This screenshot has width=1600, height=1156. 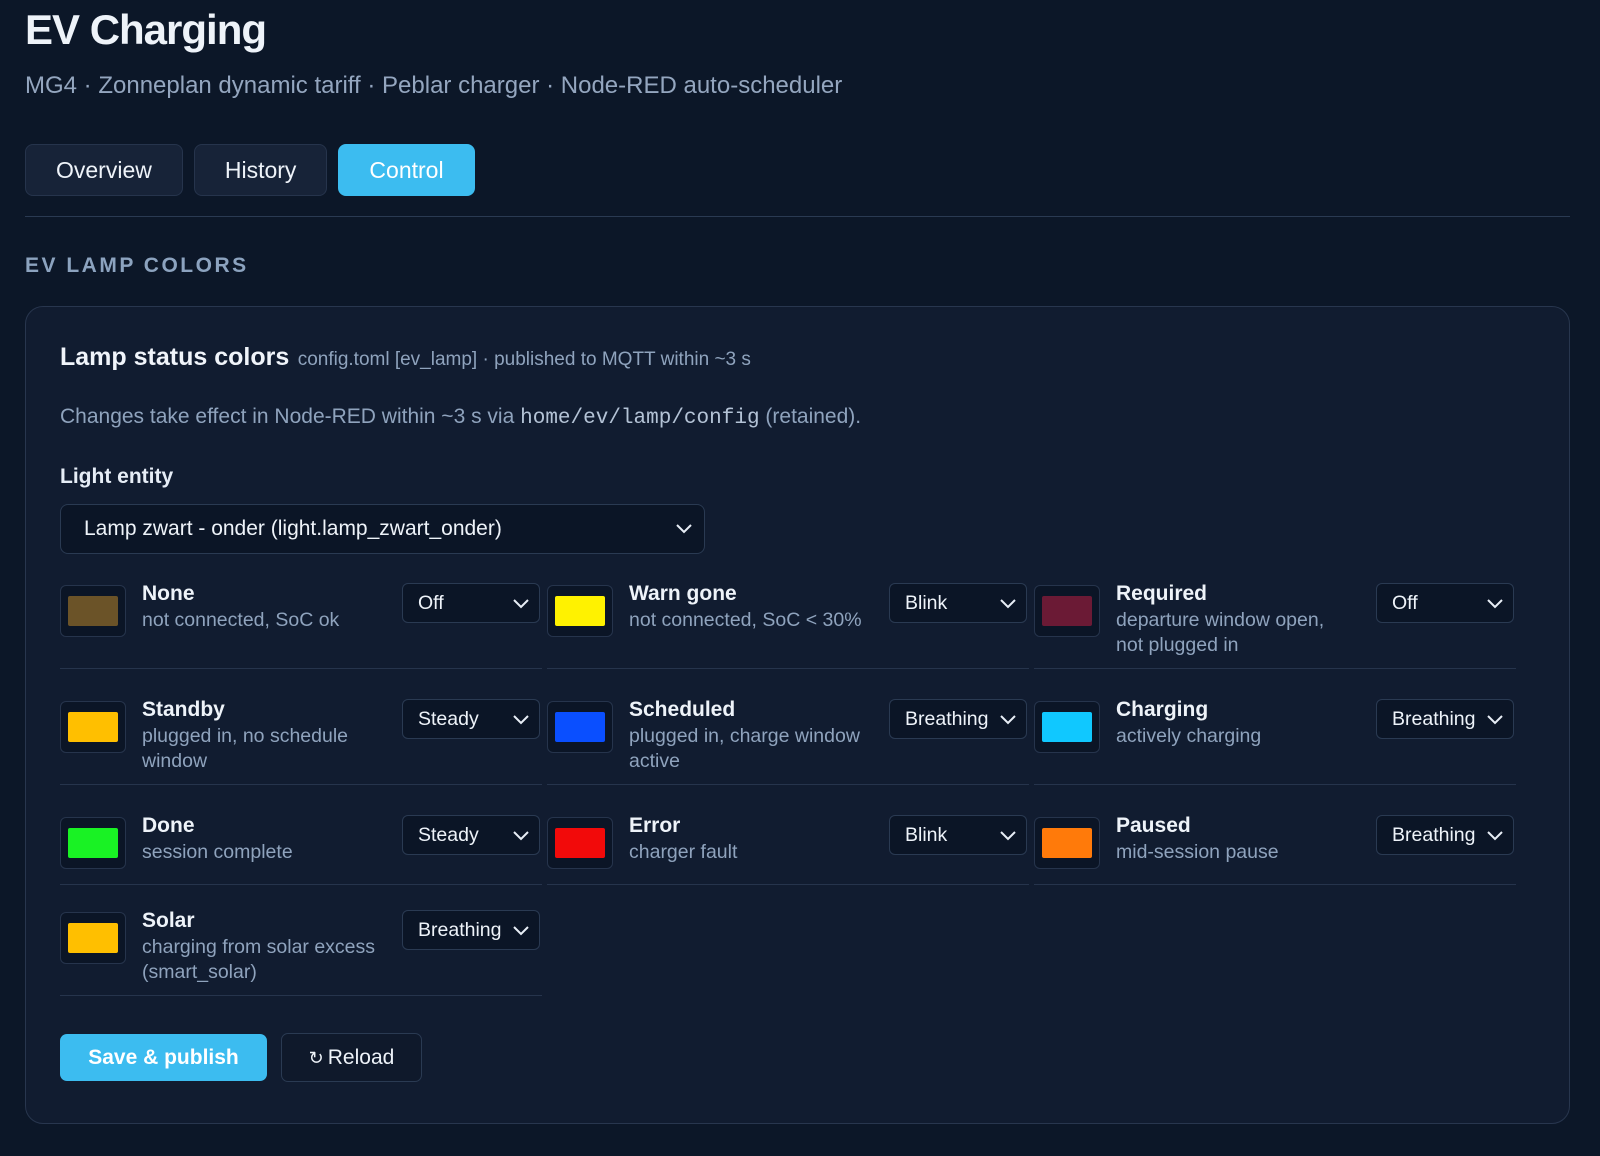 What do you see at coordinates (117, 476) in the screenshot?
I see `light-entity-label: Light entity` at bounding box center [117, 476].